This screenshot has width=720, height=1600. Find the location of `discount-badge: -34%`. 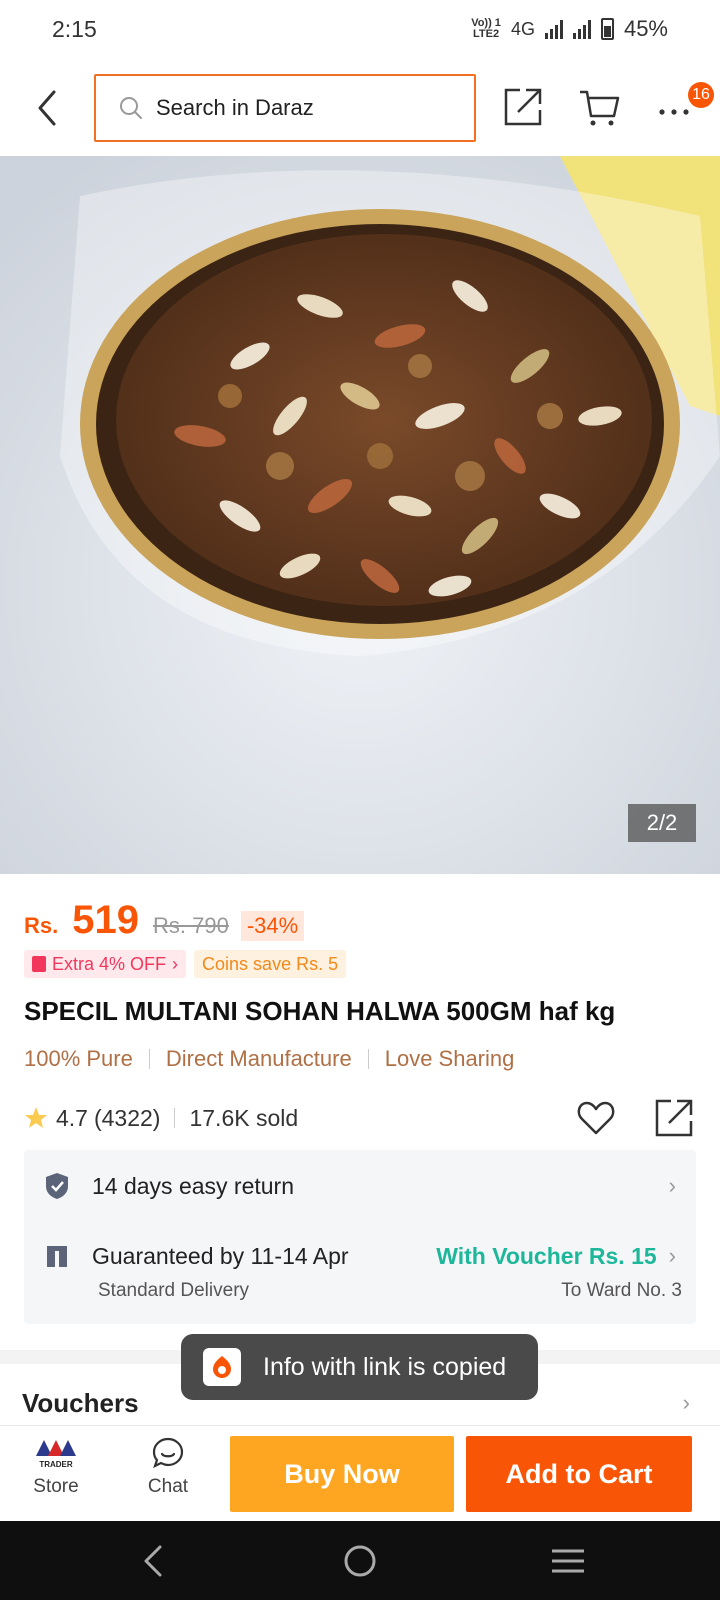

discount-badge: -34% is located at coordinates (272, 926).